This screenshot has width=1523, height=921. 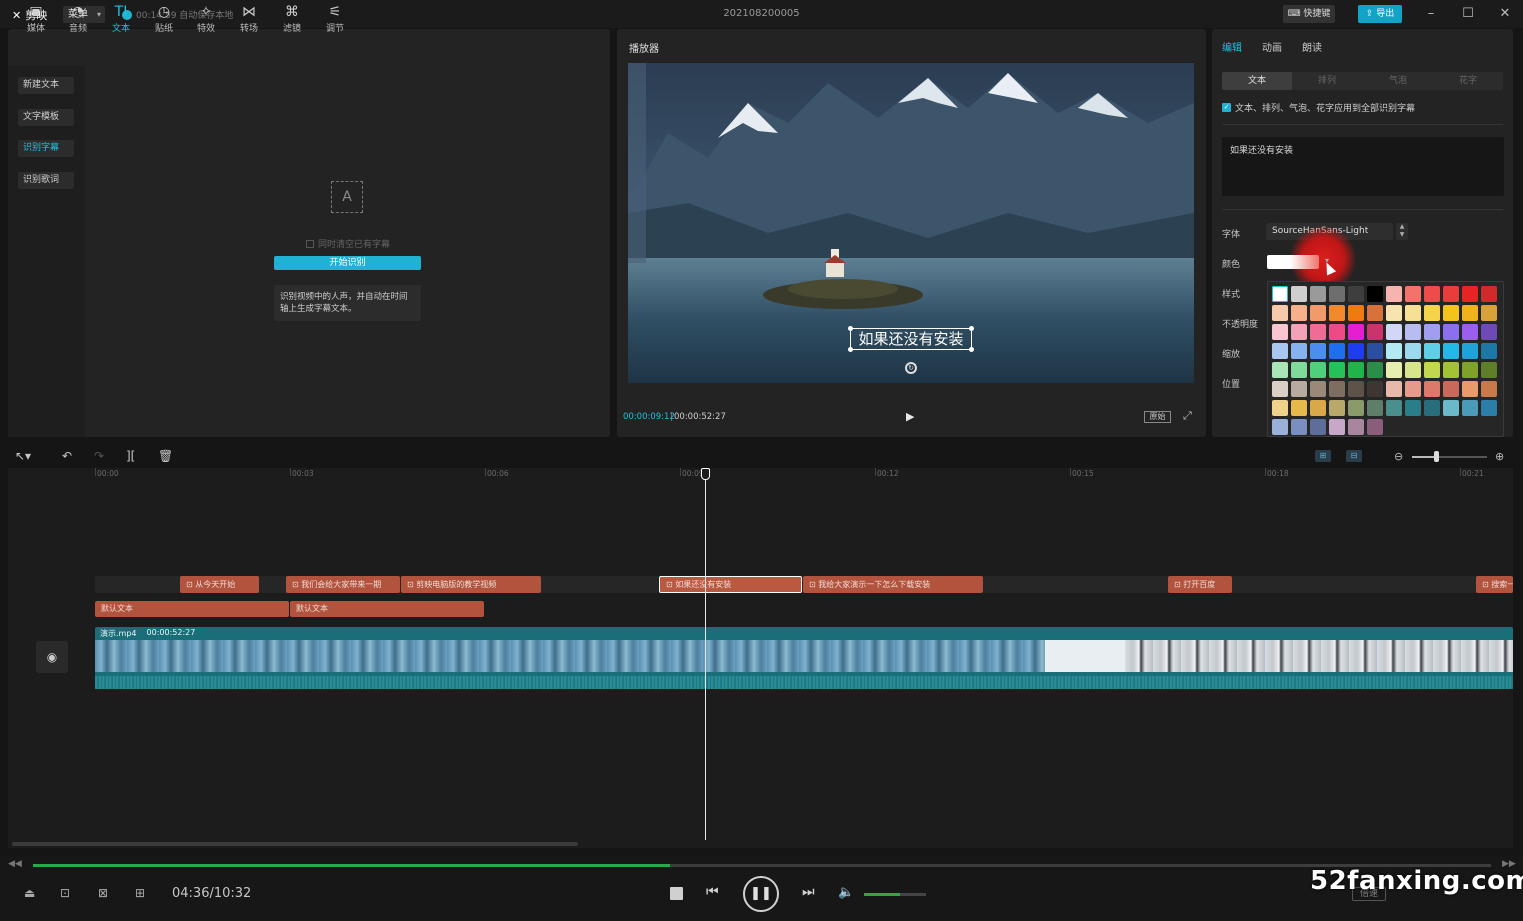 I want to click on subtitle-clip-selected: ⊡ 如果还没有安装, so click(x=730, y=584).